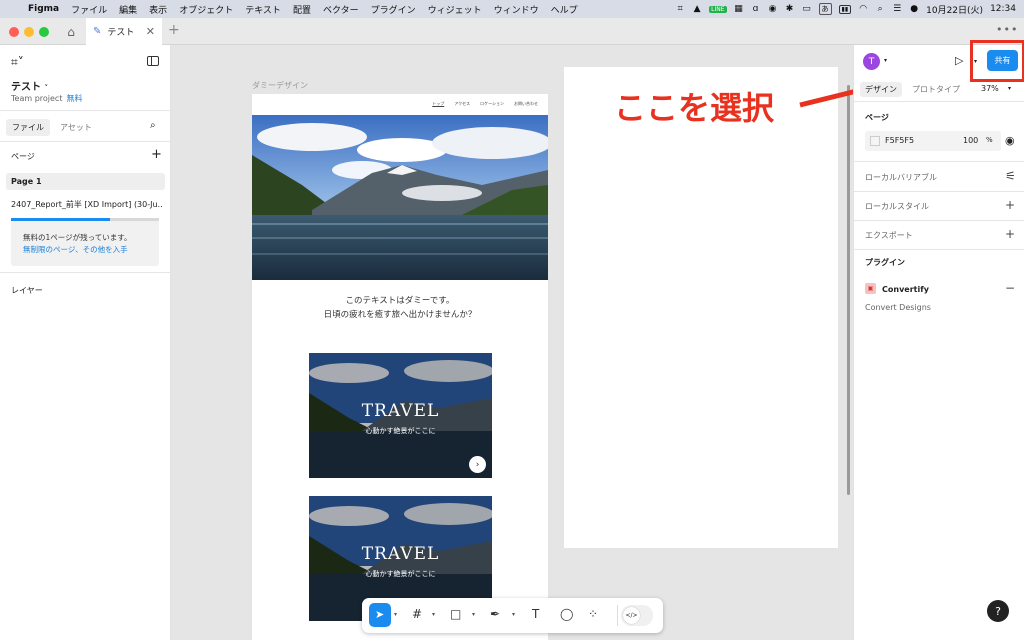 The image size is (1024, 640). What do you see at coordinates (263, 9) in the screenshot?
I see `menu-text: テキスト` at bounding box center [263, 9].